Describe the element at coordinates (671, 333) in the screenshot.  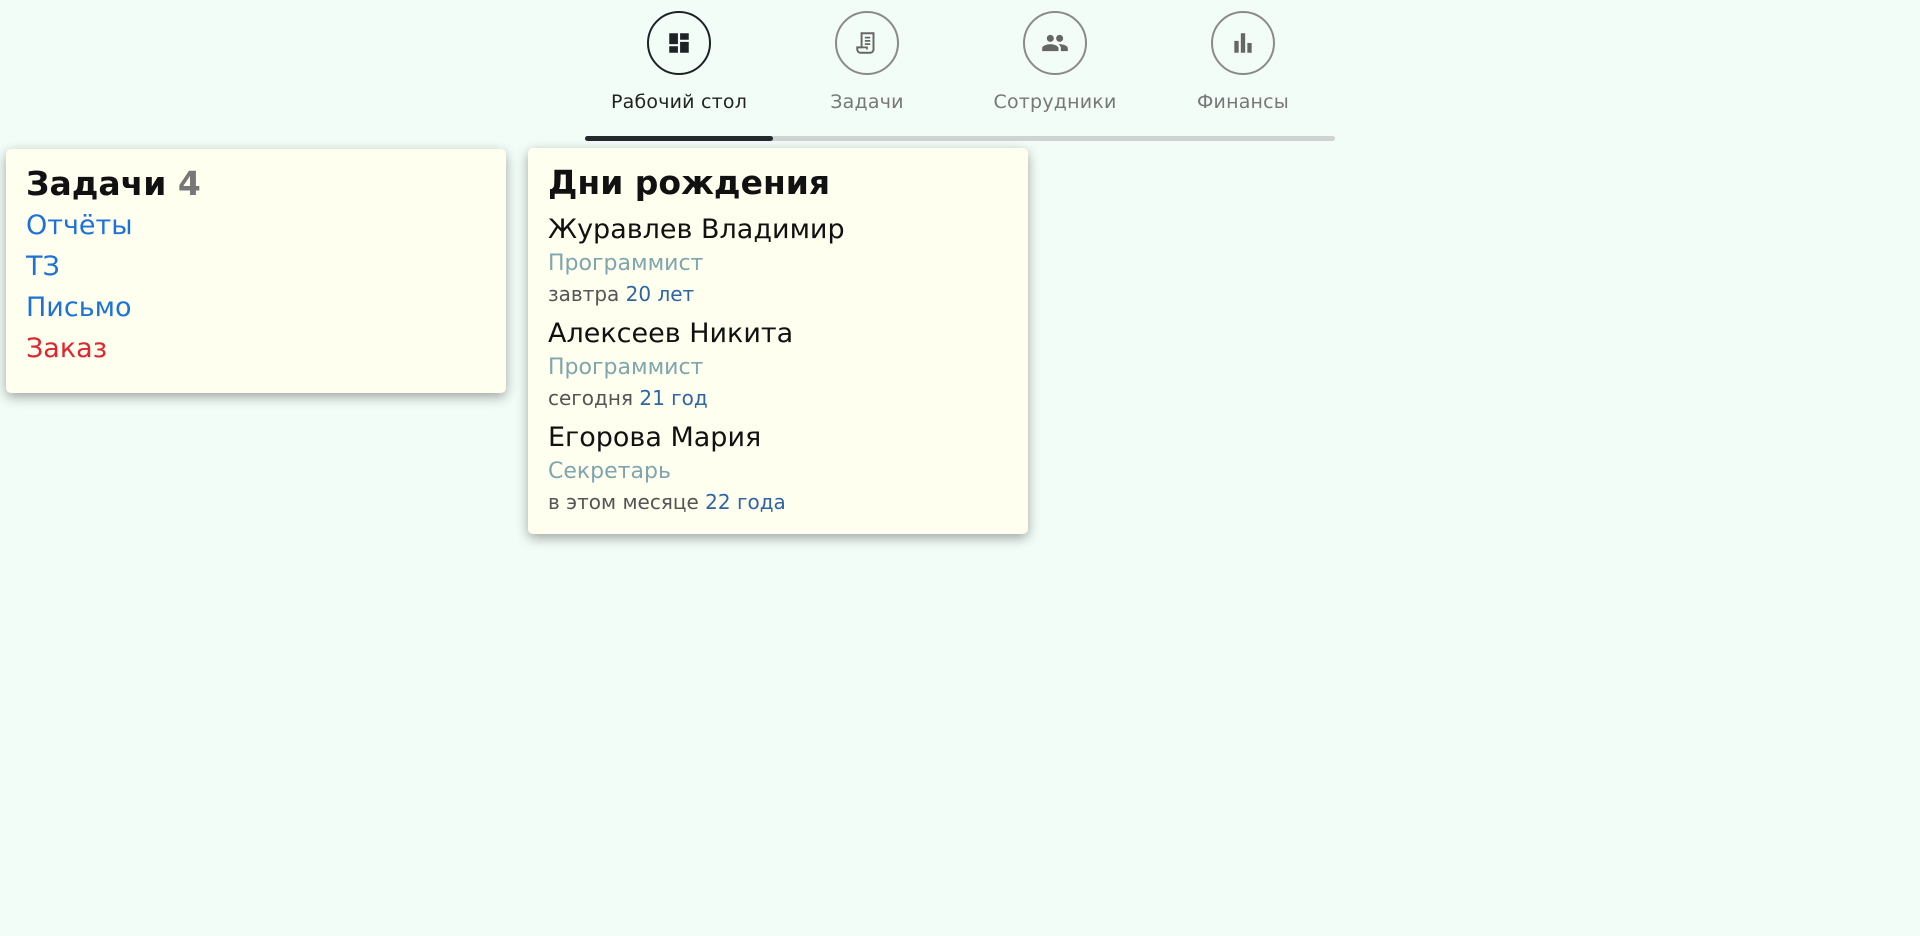
I see `birthday-person-name: Алексеев Никита` at that location.